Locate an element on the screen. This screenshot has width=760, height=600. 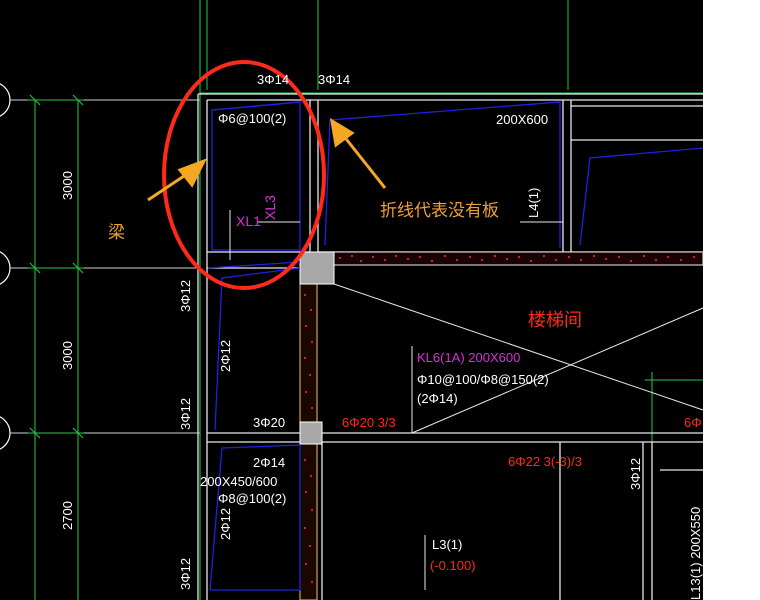
dimension-2700: 2700 is located at coordinates (67, 515).